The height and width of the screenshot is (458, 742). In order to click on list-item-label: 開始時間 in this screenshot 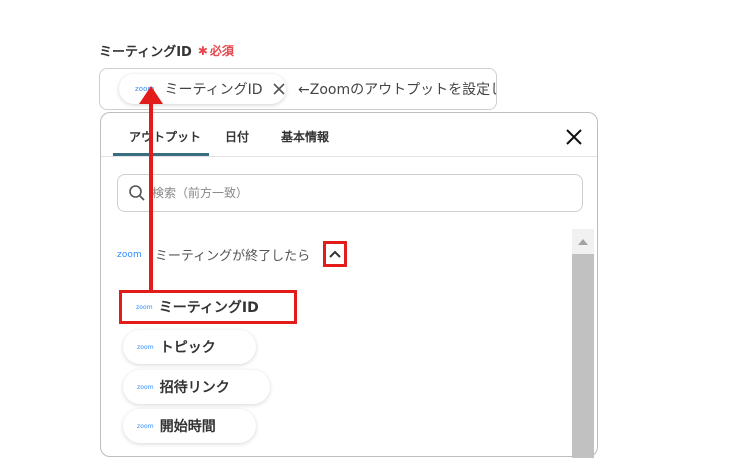, I will do `click(187, 427)`.